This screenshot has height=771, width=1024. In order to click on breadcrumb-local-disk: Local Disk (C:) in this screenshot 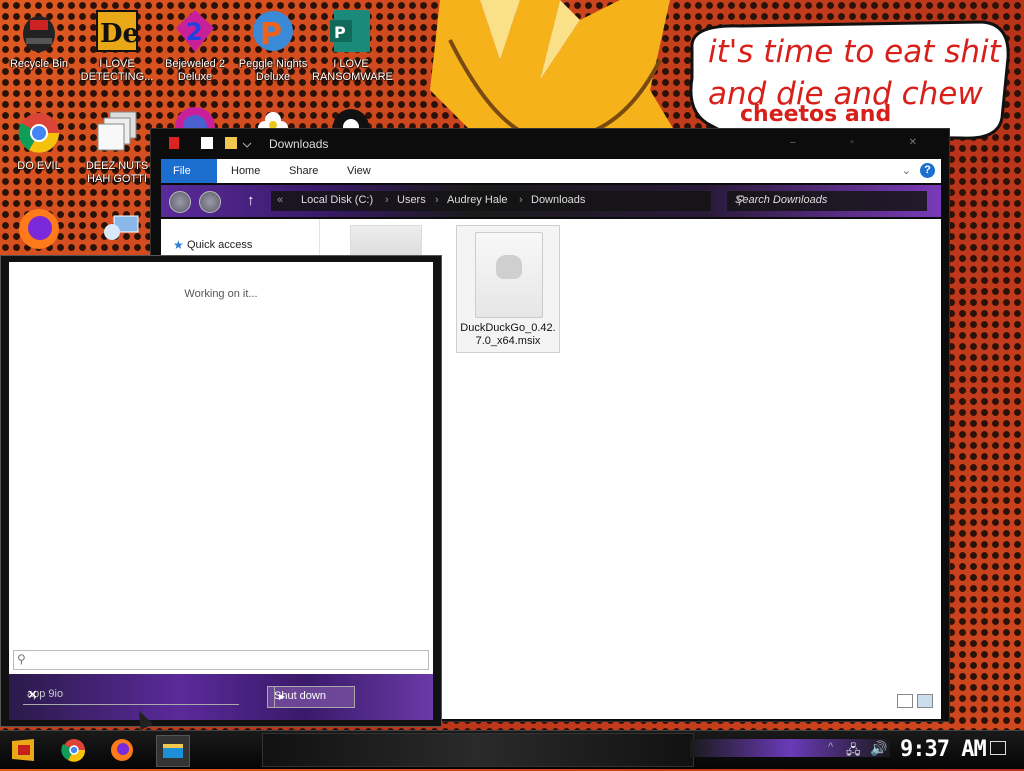, I will do `click(337, 200)`.